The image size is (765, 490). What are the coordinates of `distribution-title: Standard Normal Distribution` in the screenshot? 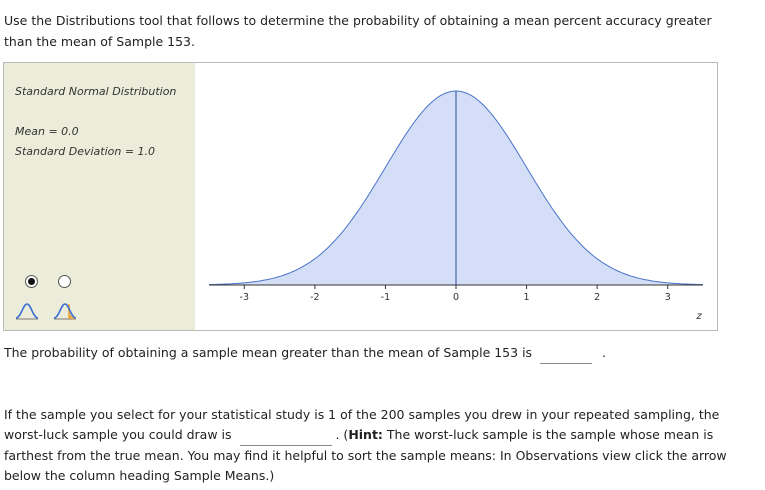 It's located at (96, 91).